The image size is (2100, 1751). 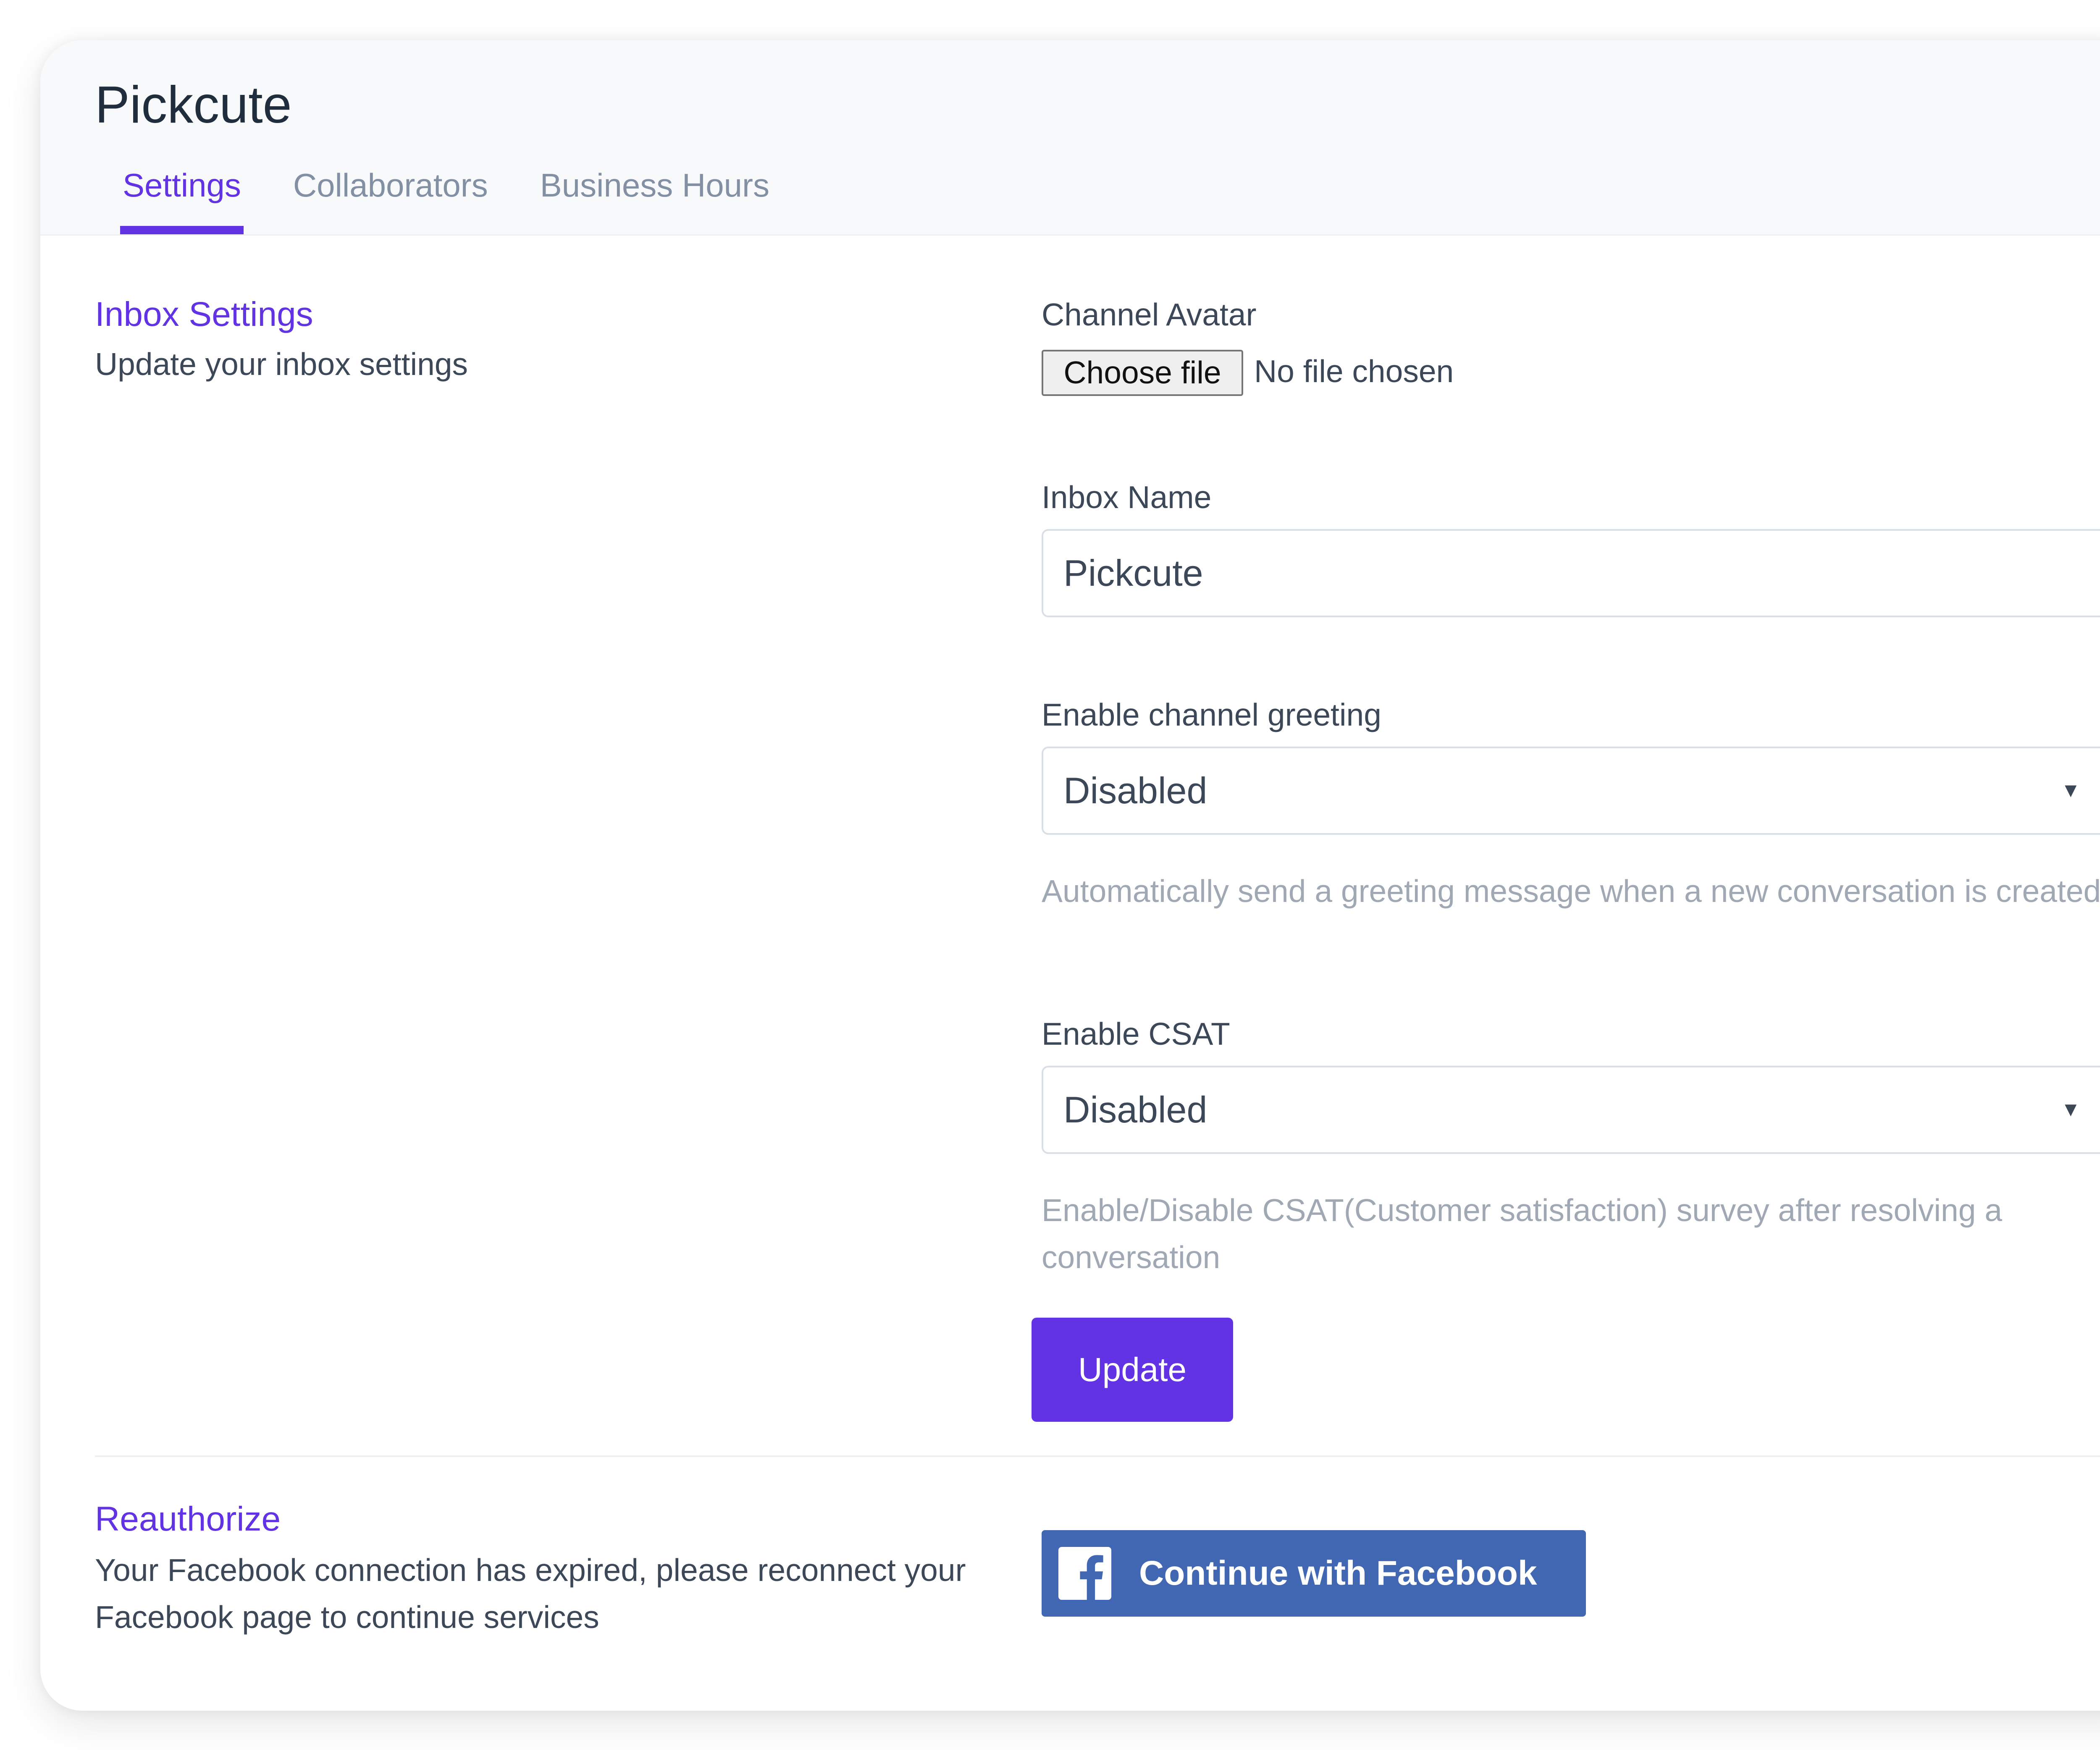 What do you see at coordinates (1135, 790) in the screenshot?
I see `channel-greeting-value: Disabled` at bounding box center [1135, 790].